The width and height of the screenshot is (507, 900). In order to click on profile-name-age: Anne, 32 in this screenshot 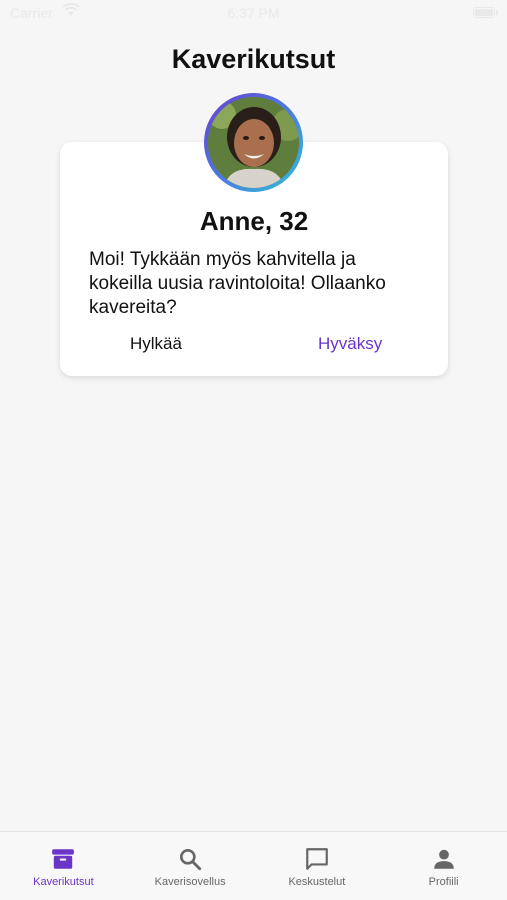, I will do `click(254, 221)`.